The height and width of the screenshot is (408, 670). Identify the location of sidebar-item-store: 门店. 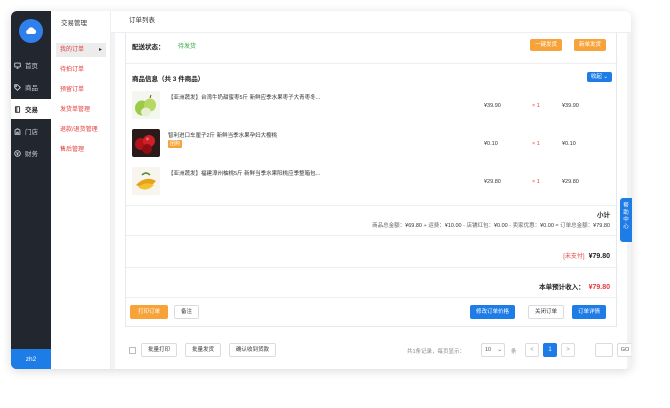
(31, 131).